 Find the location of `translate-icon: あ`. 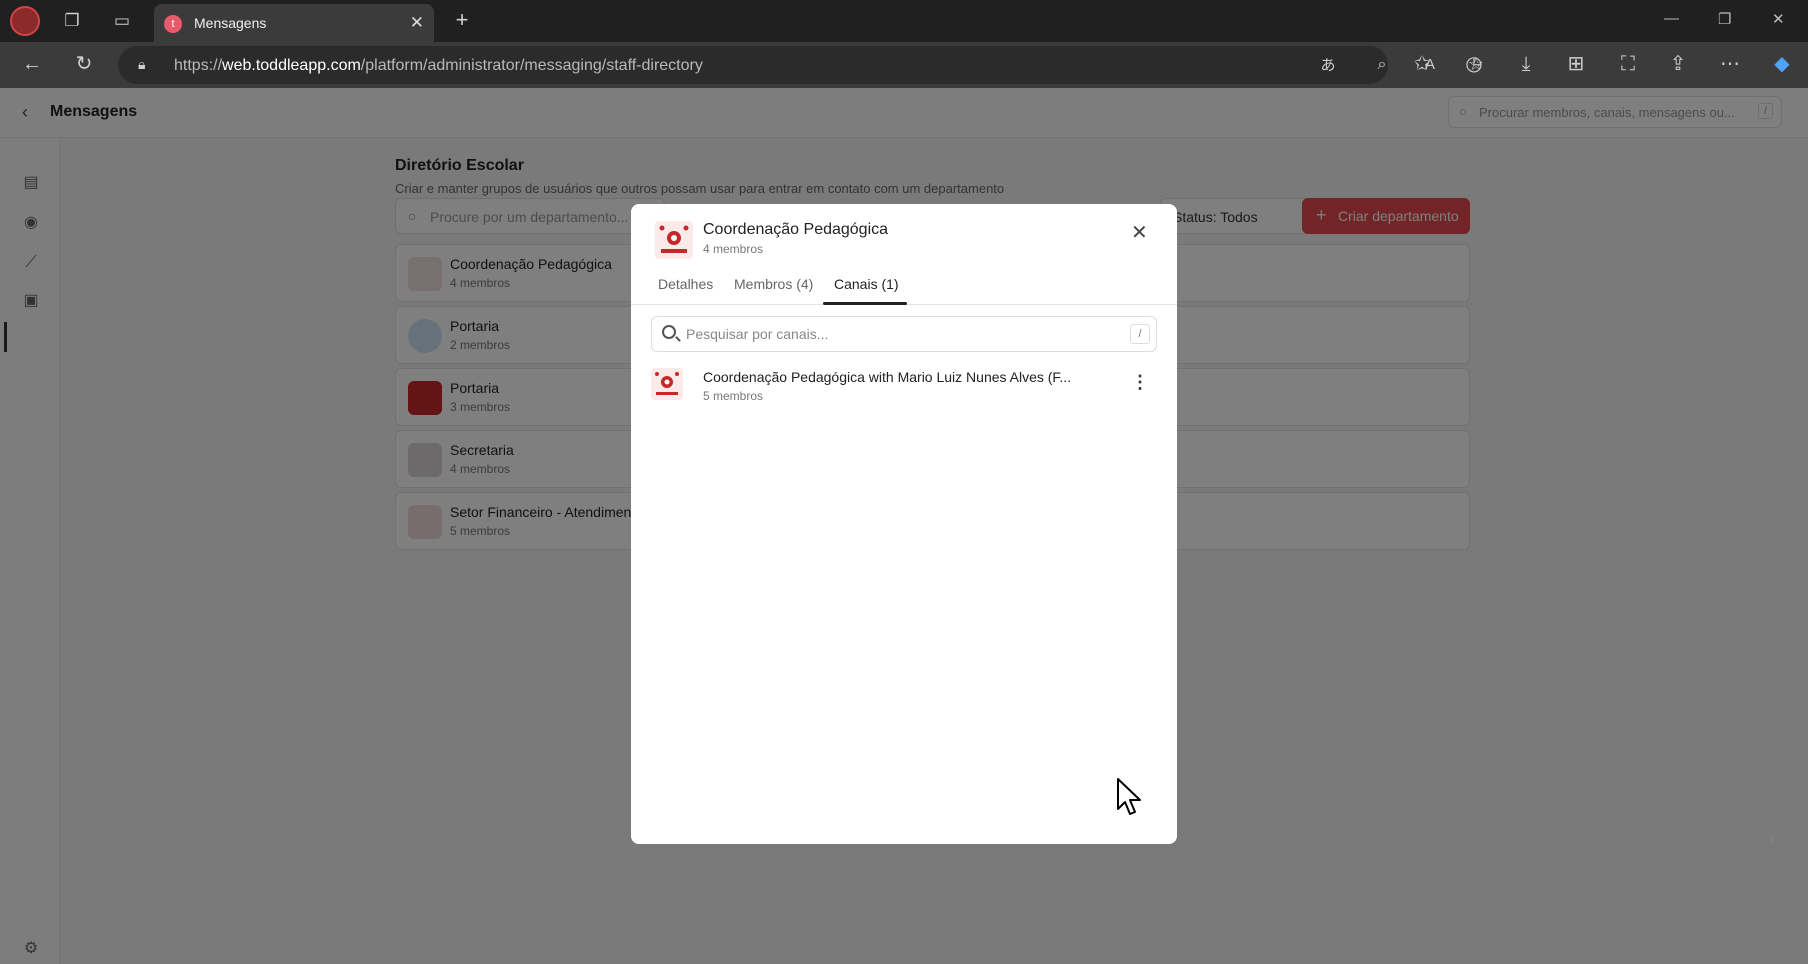

translate-icon: あ is located at coordinates (1328, 66).